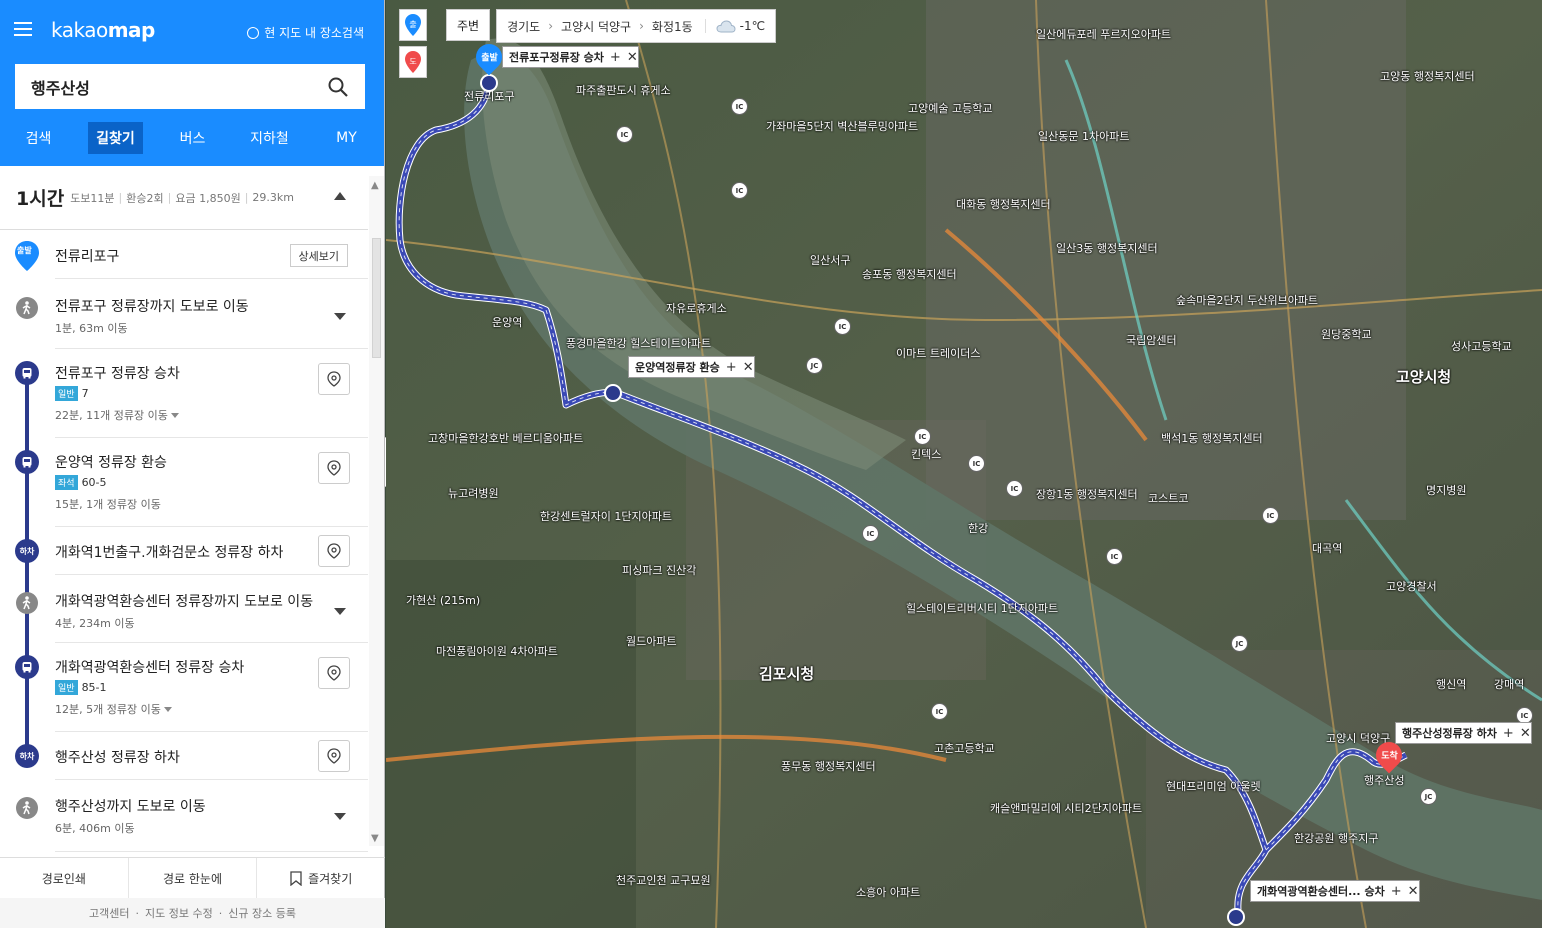 The height and width of the screenshot is (928, 1542). I want to click on map-label: 행신역, so click(1451, 684).